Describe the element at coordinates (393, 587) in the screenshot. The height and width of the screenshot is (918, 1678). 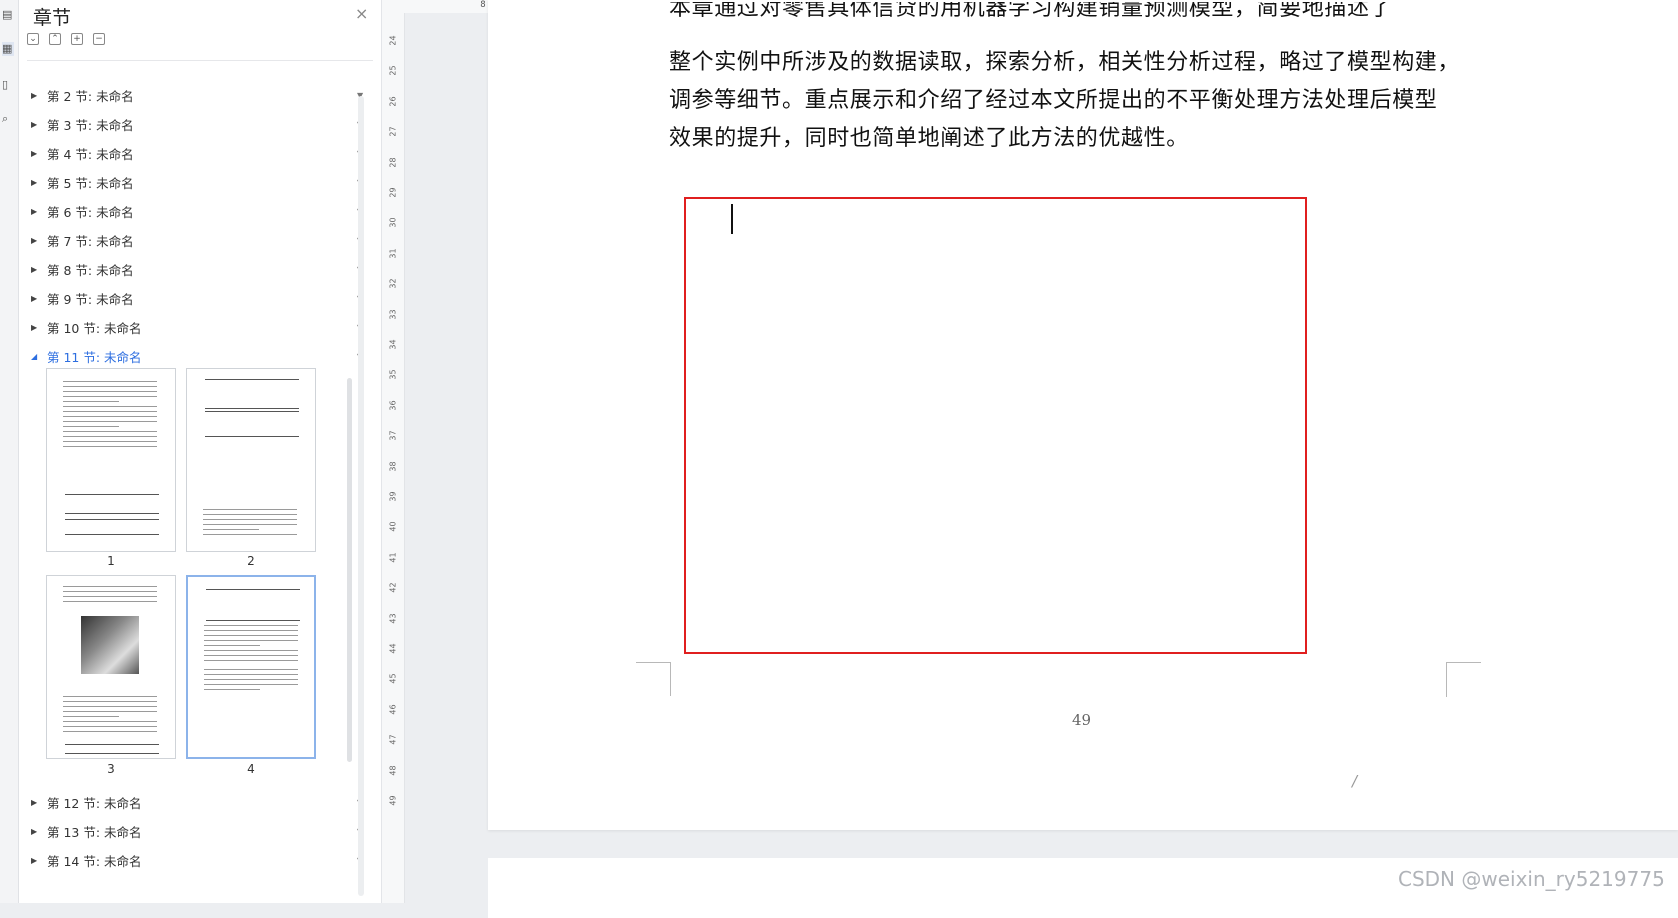
I see `ruler-tick: 42` at that location.